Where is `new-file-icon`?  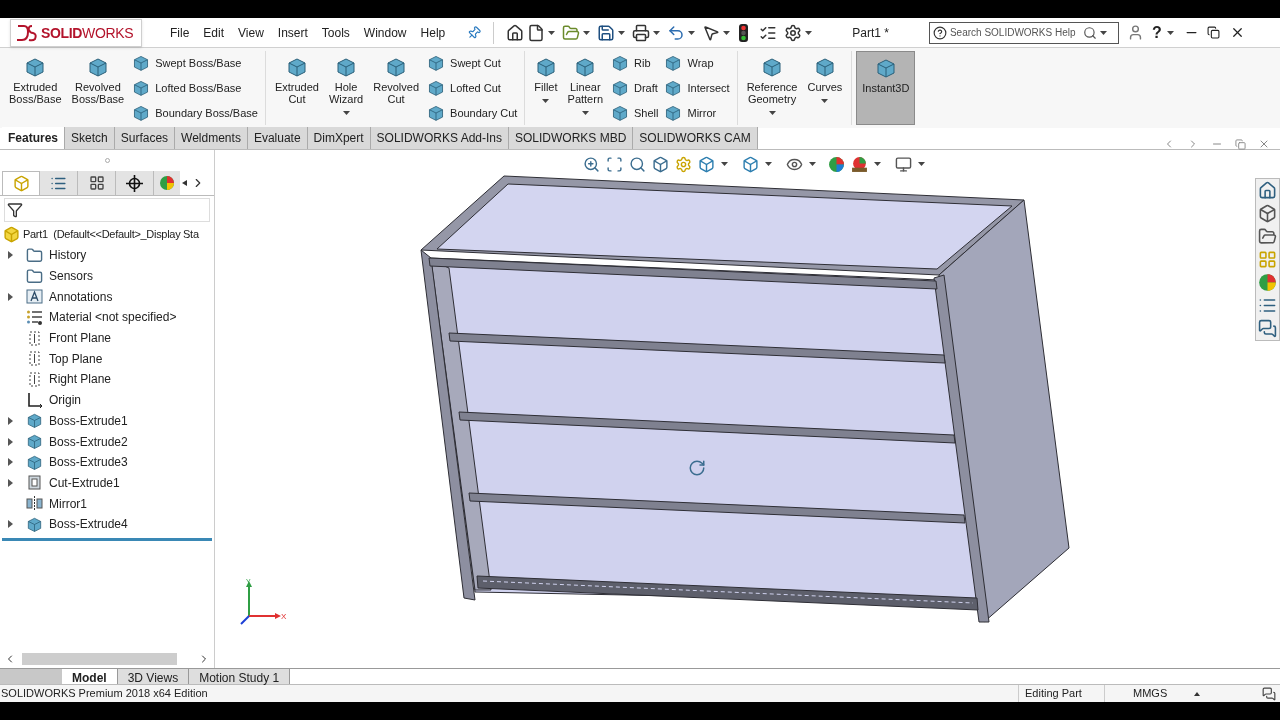
new-file-icon is located at coordinates (536, 32).